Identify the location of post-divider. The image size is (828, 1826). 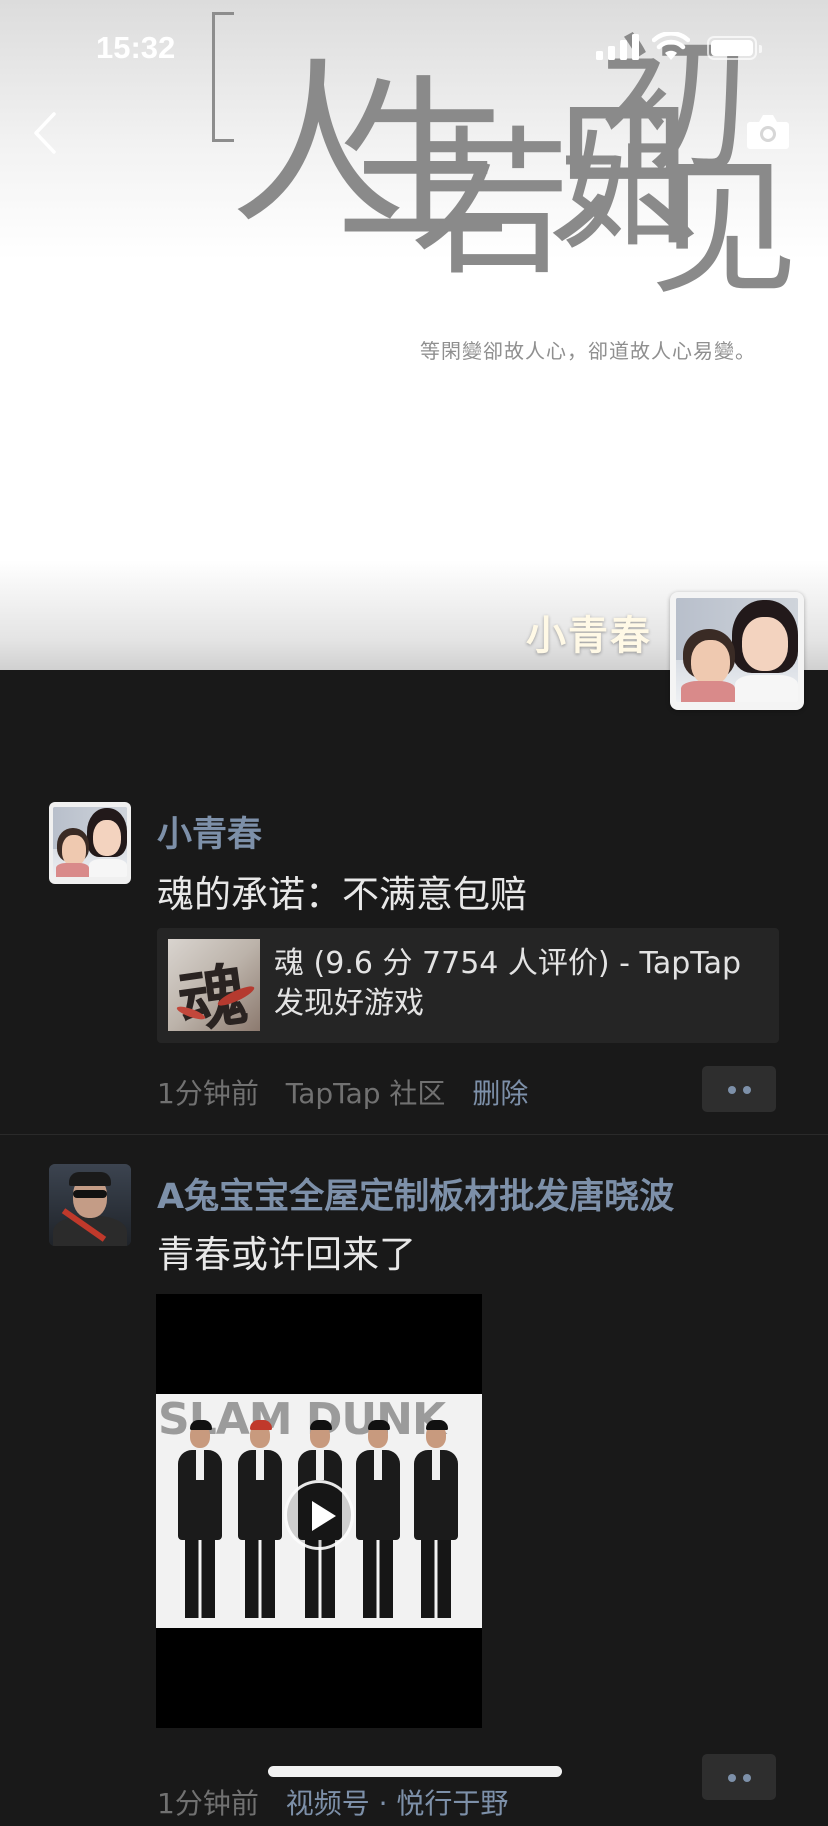
(414, 1134).